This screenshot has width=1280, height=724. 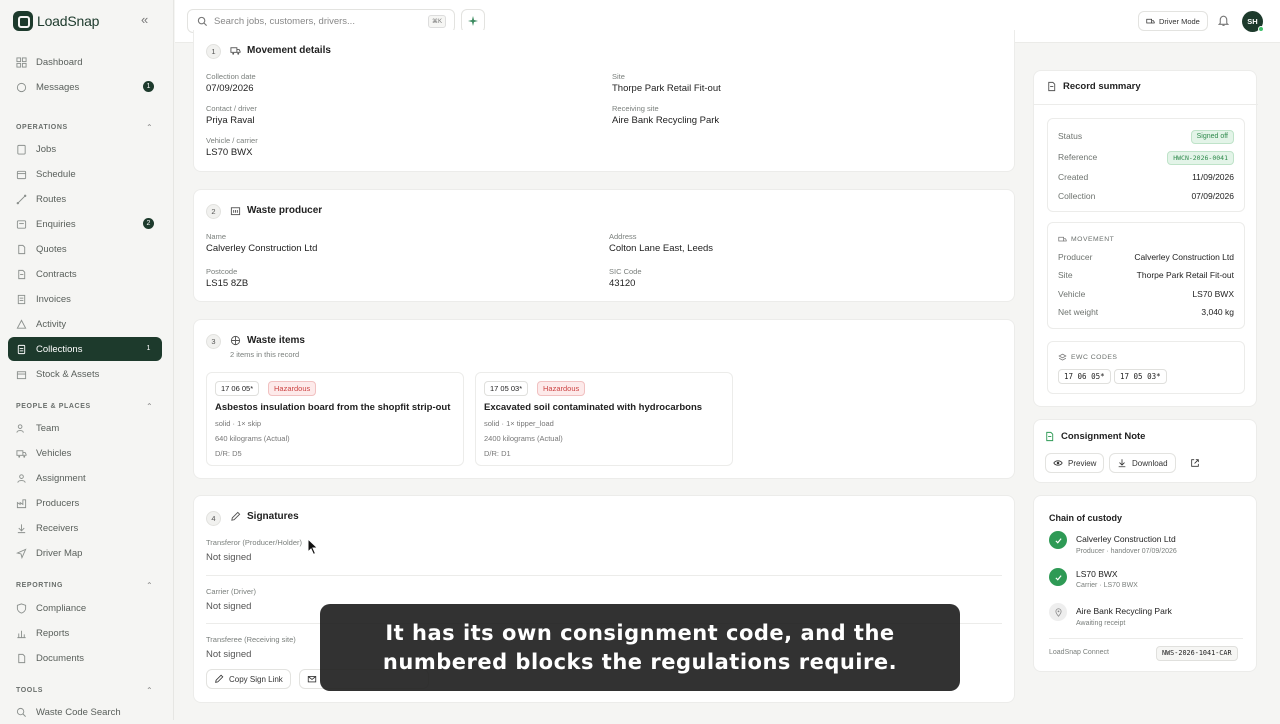 I want to click on sidebar-item-dashboard: Dashboard, so click(x=85, y=62).